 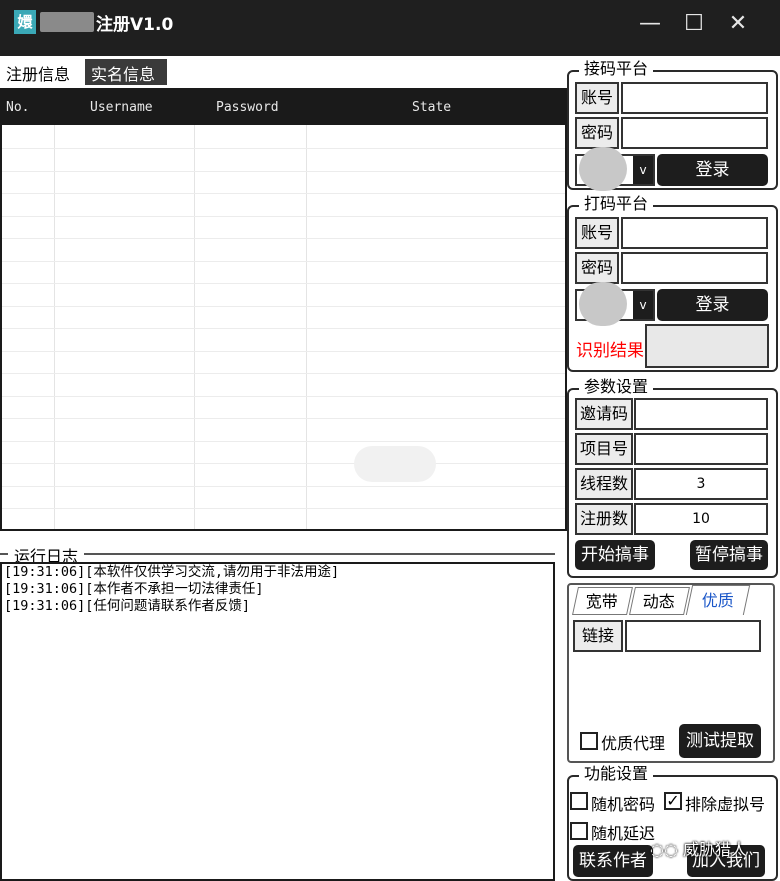 I want to click on thread-count-label: 线程数, so click(x=604, y=484).